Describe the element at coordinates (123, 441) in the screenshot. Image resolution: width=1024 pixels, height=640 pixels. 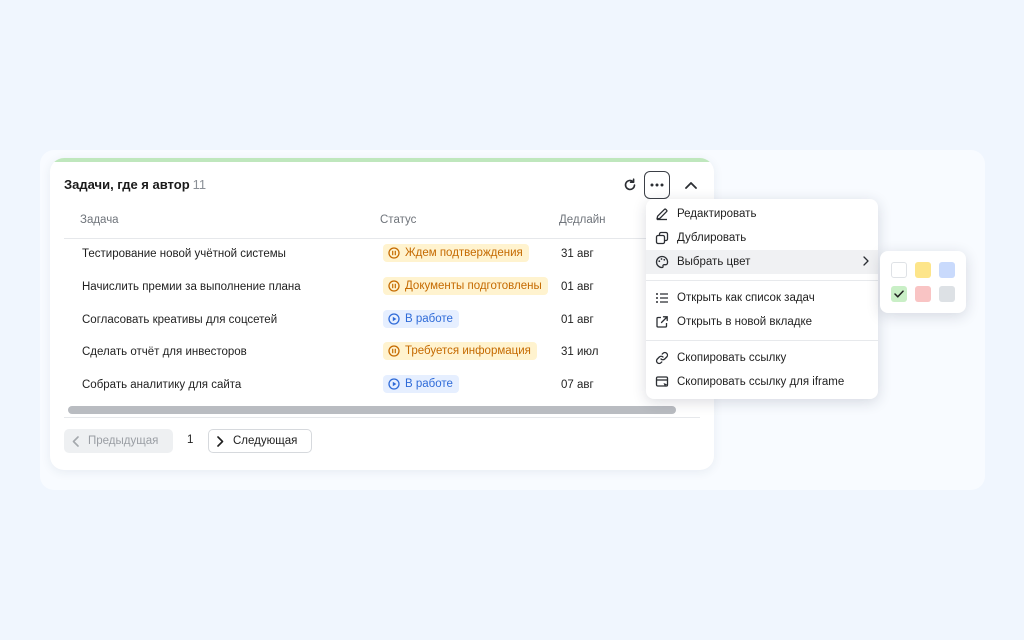
I see `previous-page-label: Предыдущая` at that location.